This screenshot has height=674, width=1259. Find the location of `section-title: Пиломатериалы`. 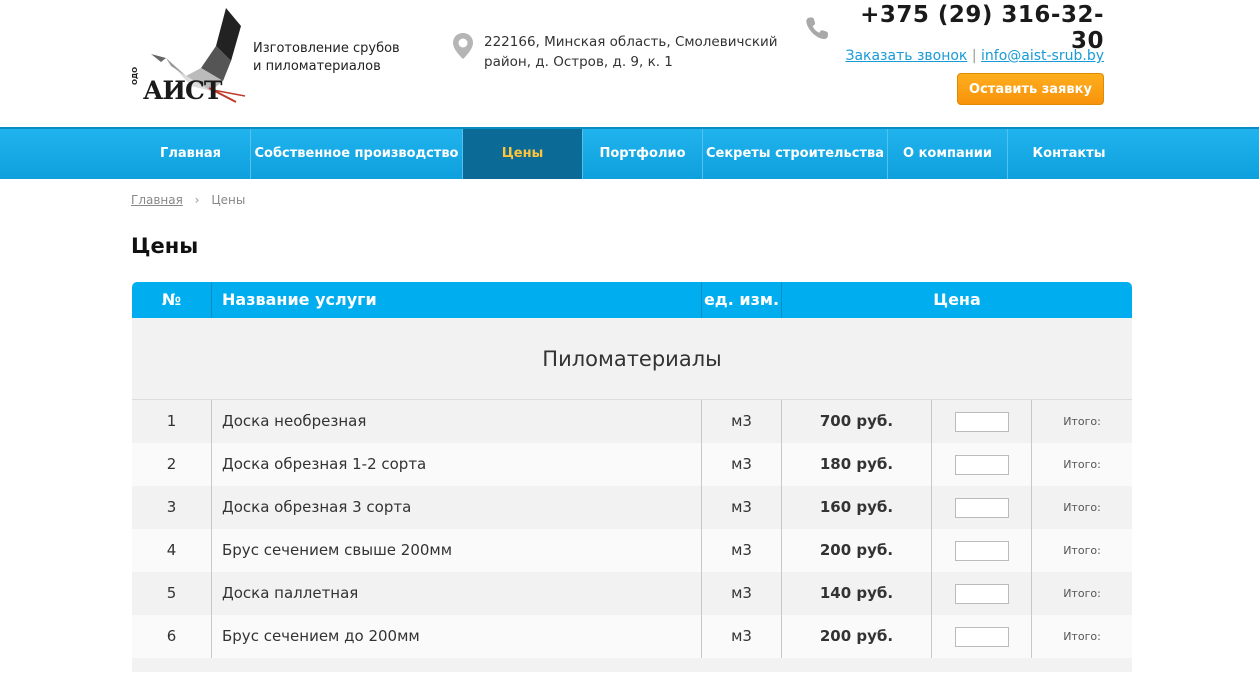

section-title: Пиломатериалы is located at coordinates (632, 359).